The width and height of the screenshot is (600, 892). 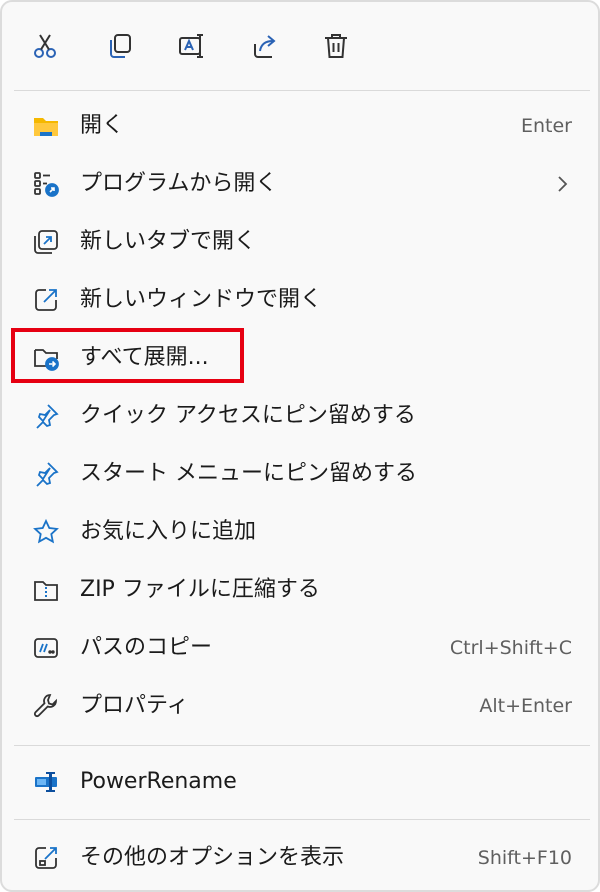 I want to click on open-with-icon, so click(x=46, y=184).